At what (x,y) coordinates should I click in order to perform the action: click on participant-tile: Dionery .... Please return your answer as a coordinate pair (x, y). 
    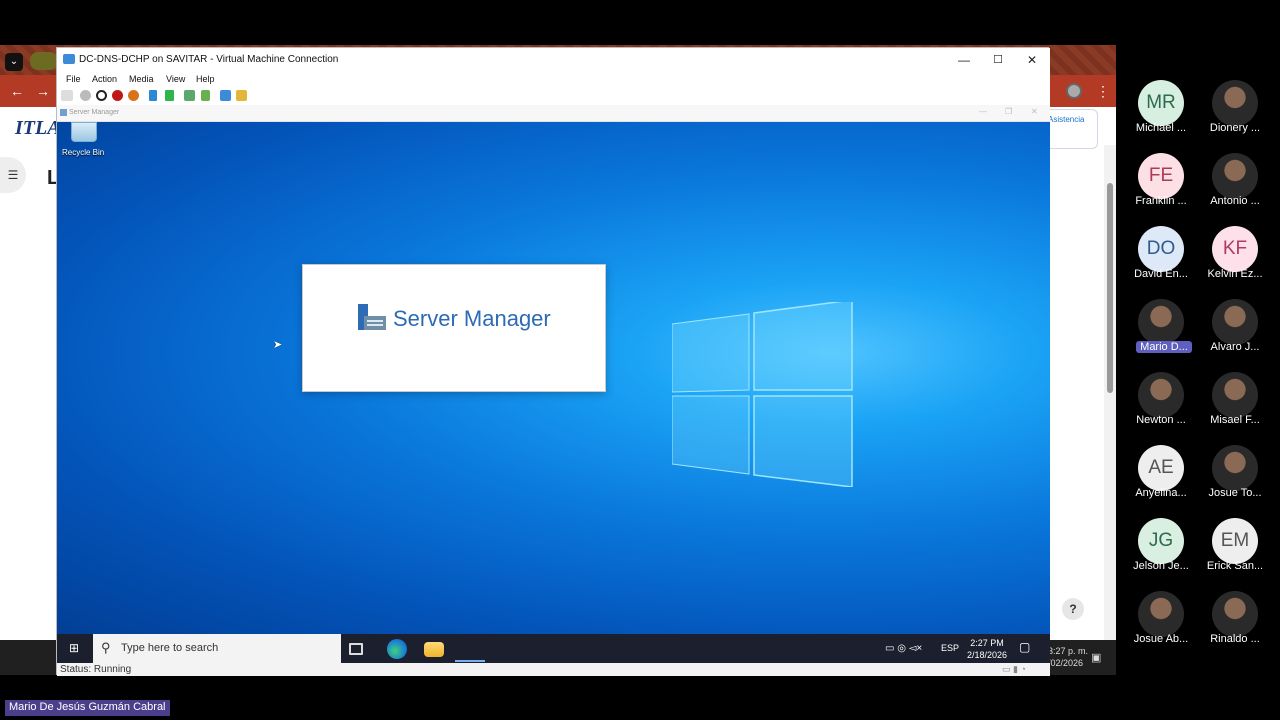
    Looking at the image, I should click on (1235, 105).